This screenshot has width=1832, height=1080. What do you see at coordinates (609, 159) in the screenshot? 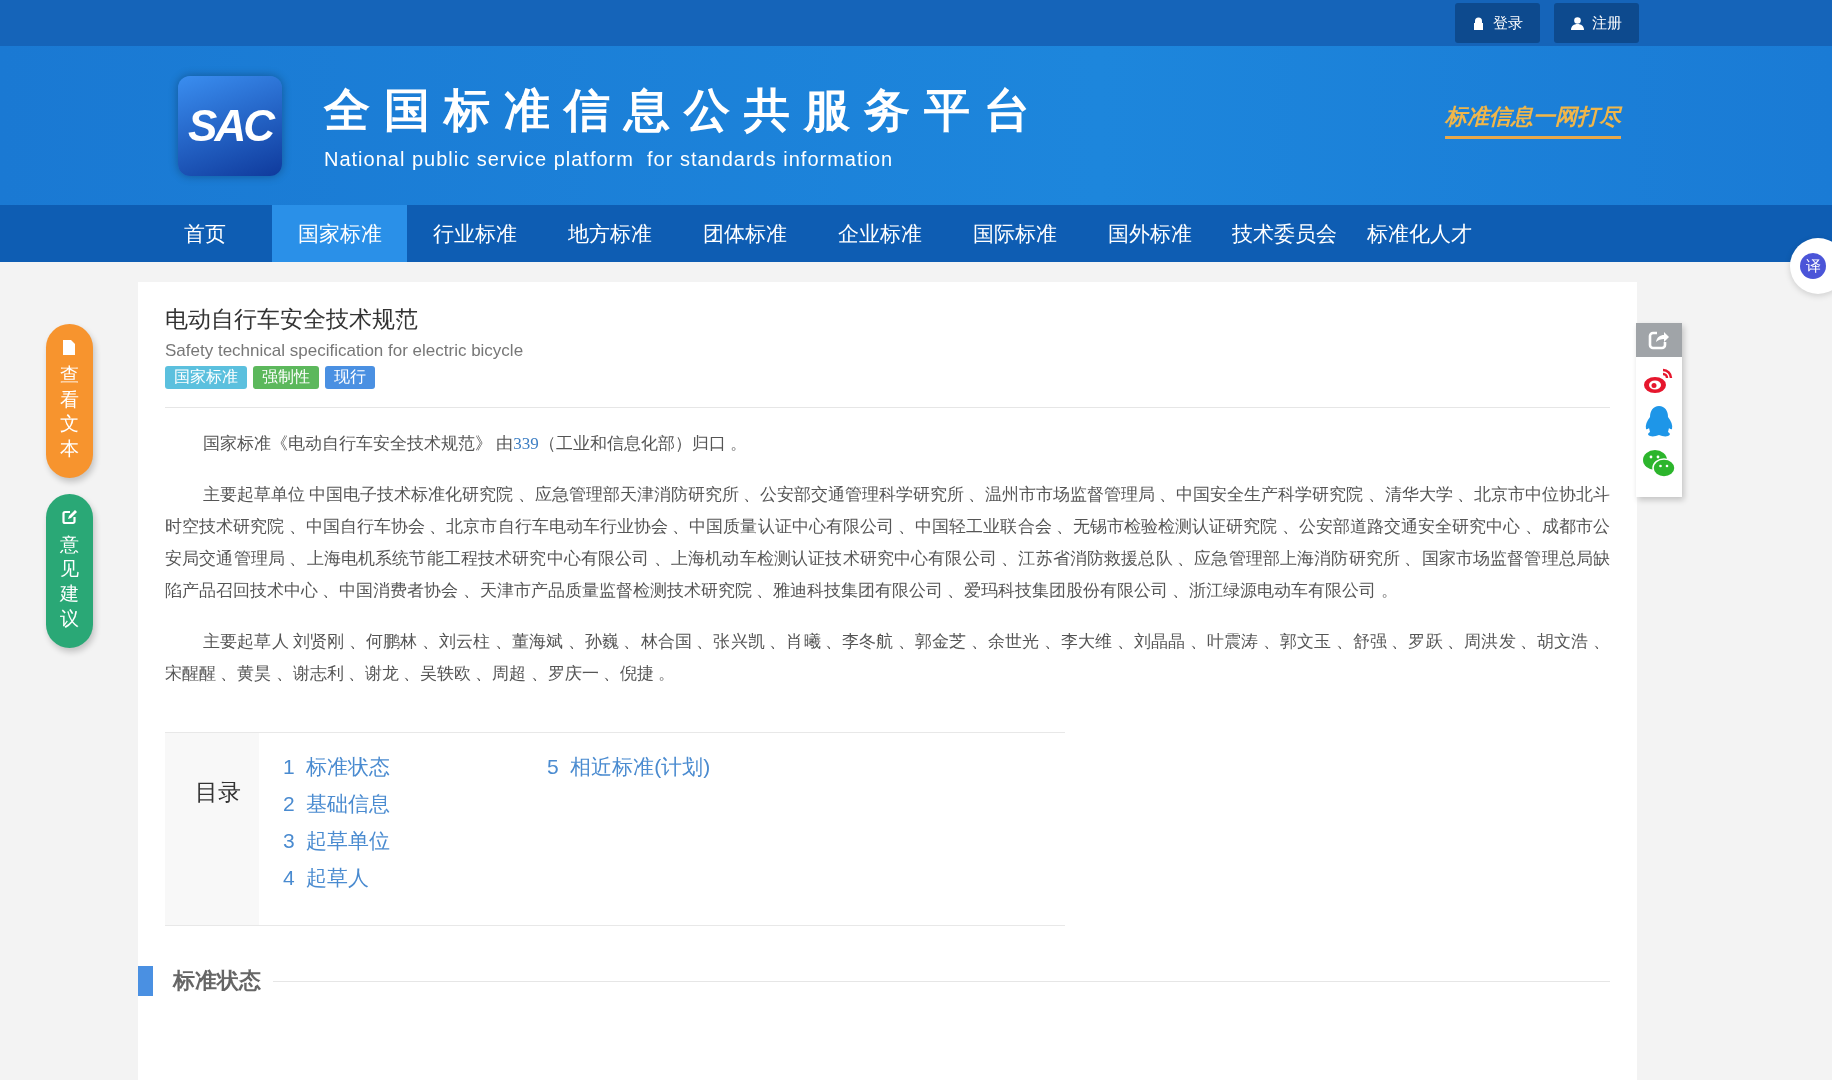
I see `site-subtitle: National public service platform for standards information` at bounding box center [609, 159].